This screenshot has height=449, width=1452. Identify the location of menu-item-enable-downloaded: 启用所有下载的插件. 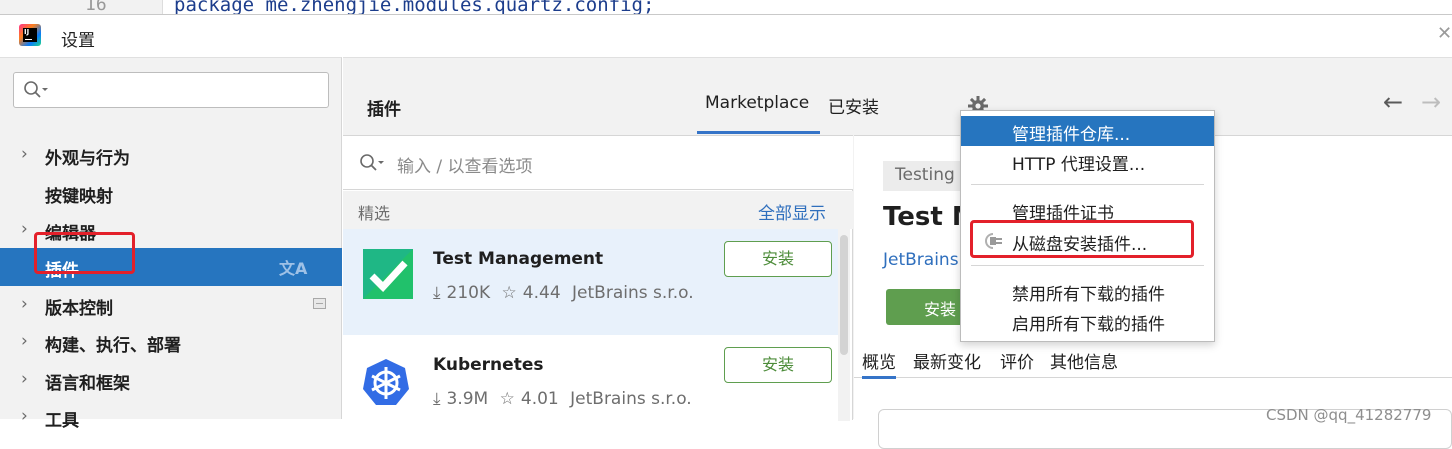
(1087, 321).